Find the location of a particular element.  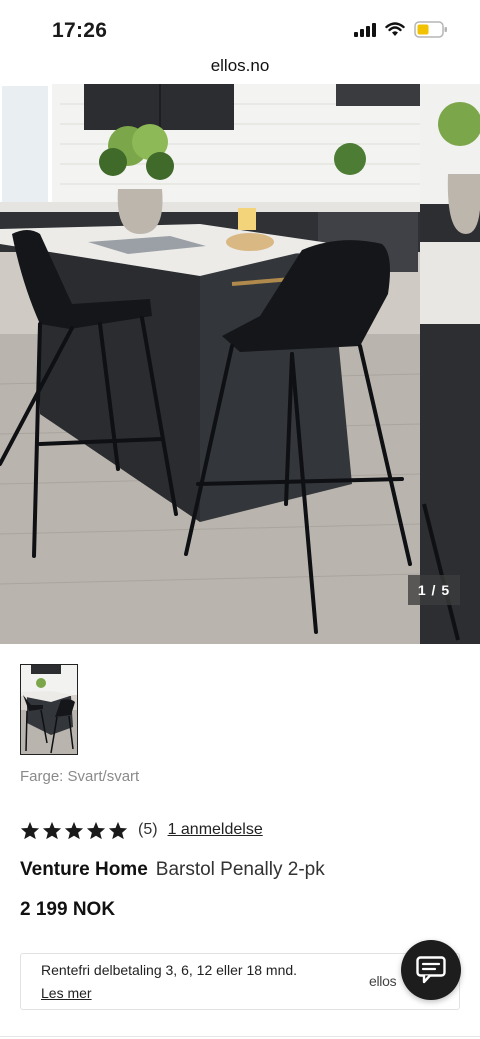

status-bar: 17:26 is located at coordinates (240, 28).